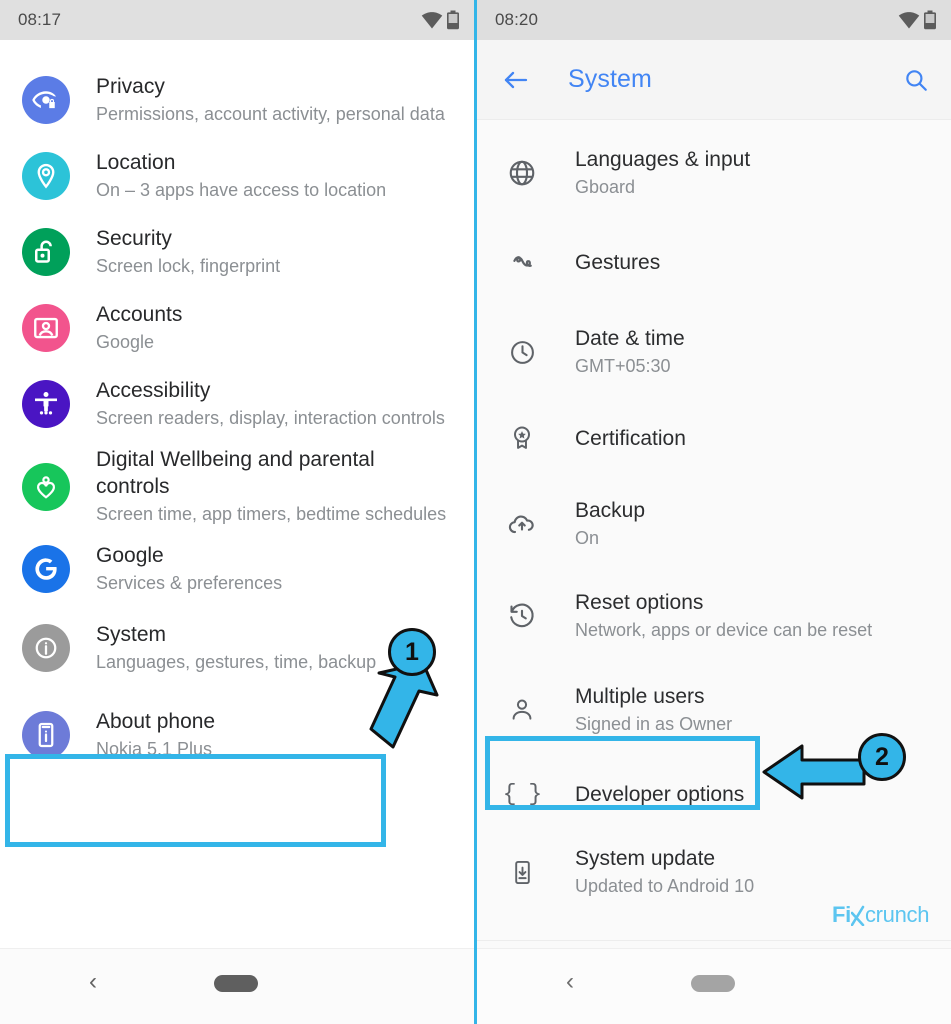 The width and height of the screenshot is (951, 1024). Describe the element at coordinates (139, 328) in the screenshot. I see `settings-row-texts: Accounts Google` at that location.